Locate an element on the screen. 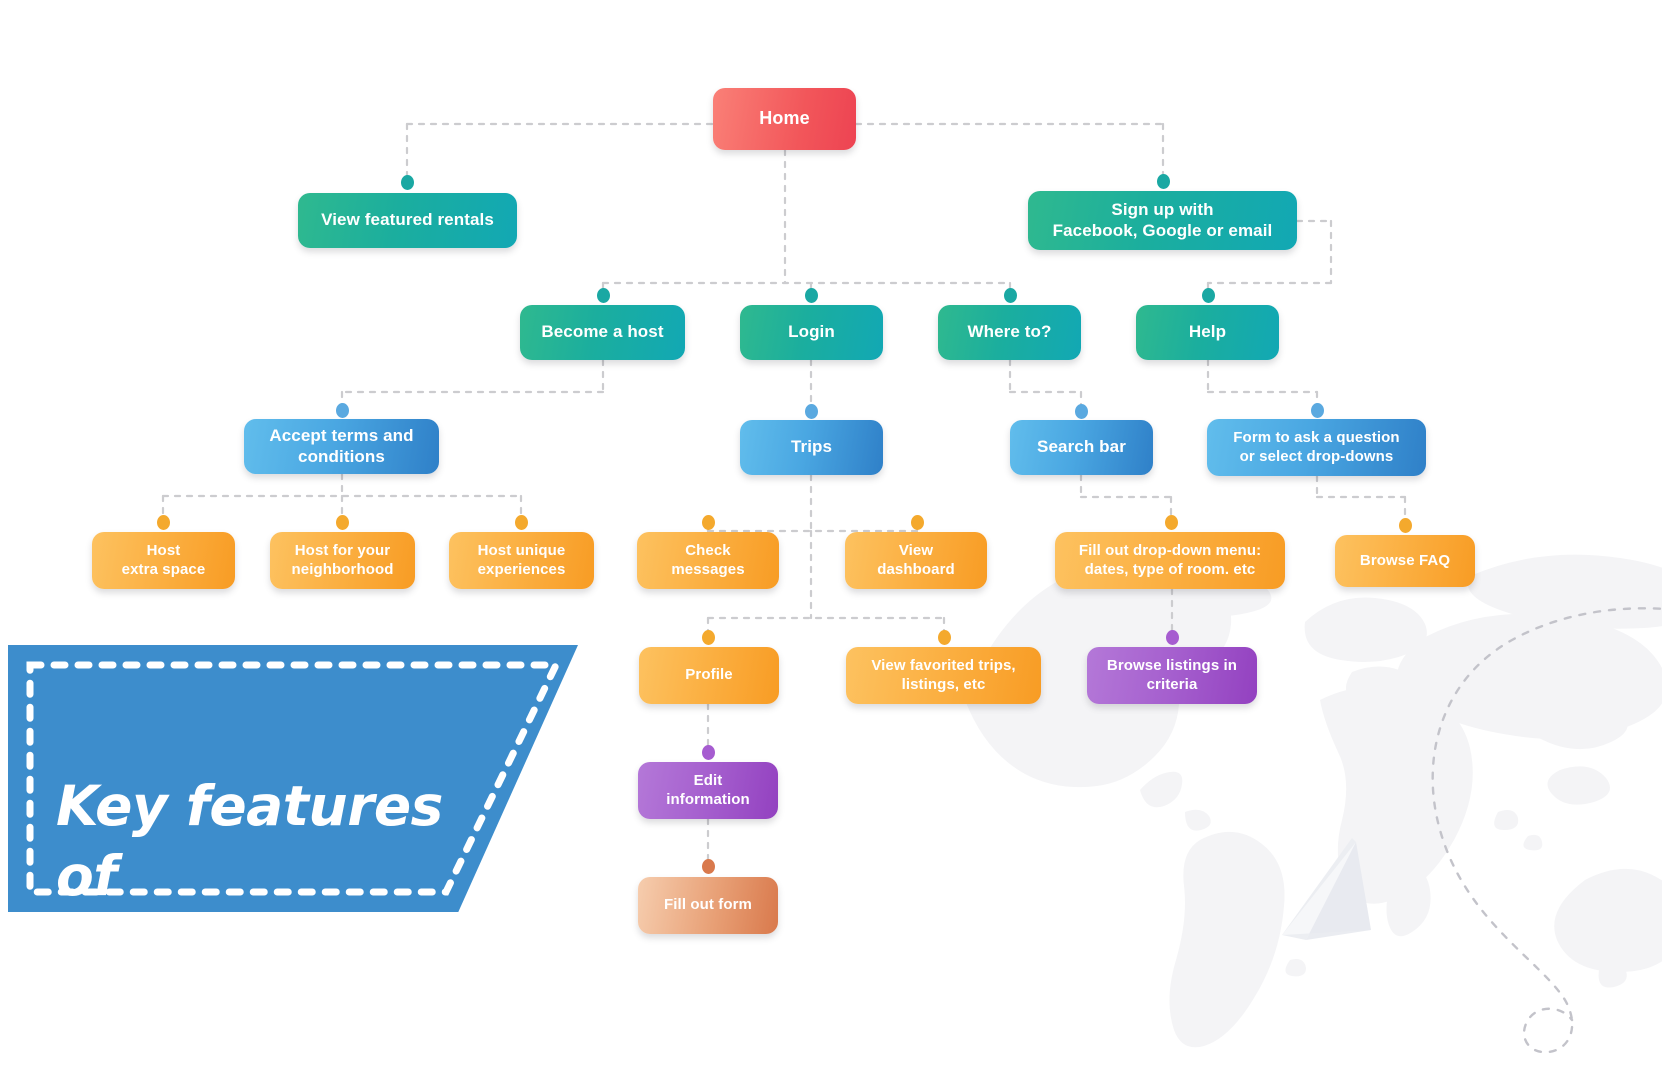 This screenshot has height=1080, width=1662. node-label: Host for your neighborhood is located at coordinates (342, 560).